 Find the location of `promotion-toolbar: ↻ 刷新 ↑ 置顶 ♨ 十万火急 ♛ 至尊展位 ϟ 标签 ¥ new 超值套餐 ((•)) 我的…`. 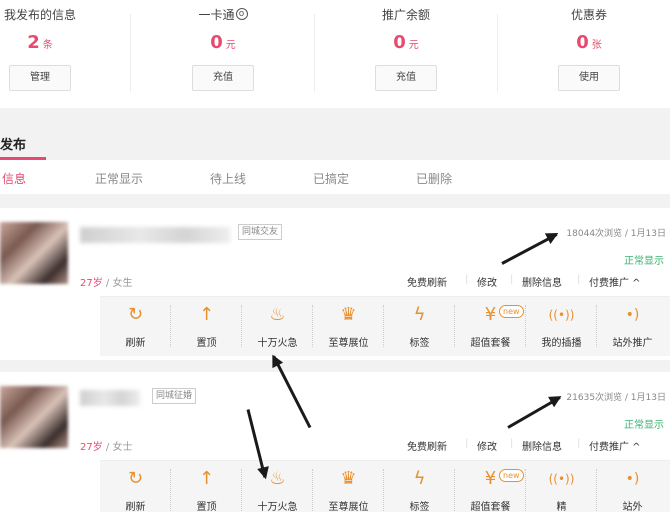

promotion-toolbar: ↻ 刷新 ↑ 置顶 ♨ 十万火急 ♛ 至尊展位 ϟ 标签 ¥ new 超值套餐 ((•)) 我的… is located at coordinates (385, 326).